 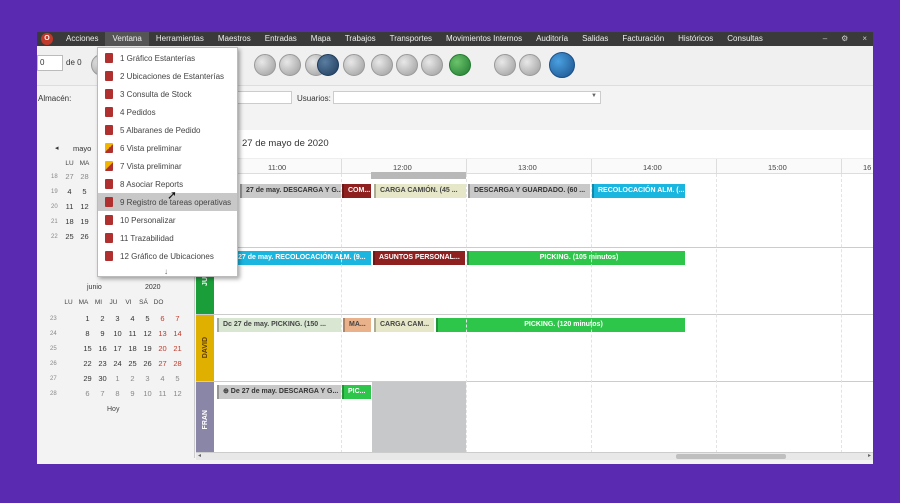 What do you see at coordinates (102, 379) in the screenshot?
I see `calendar-day: 30` at bounding box center [102, 379].